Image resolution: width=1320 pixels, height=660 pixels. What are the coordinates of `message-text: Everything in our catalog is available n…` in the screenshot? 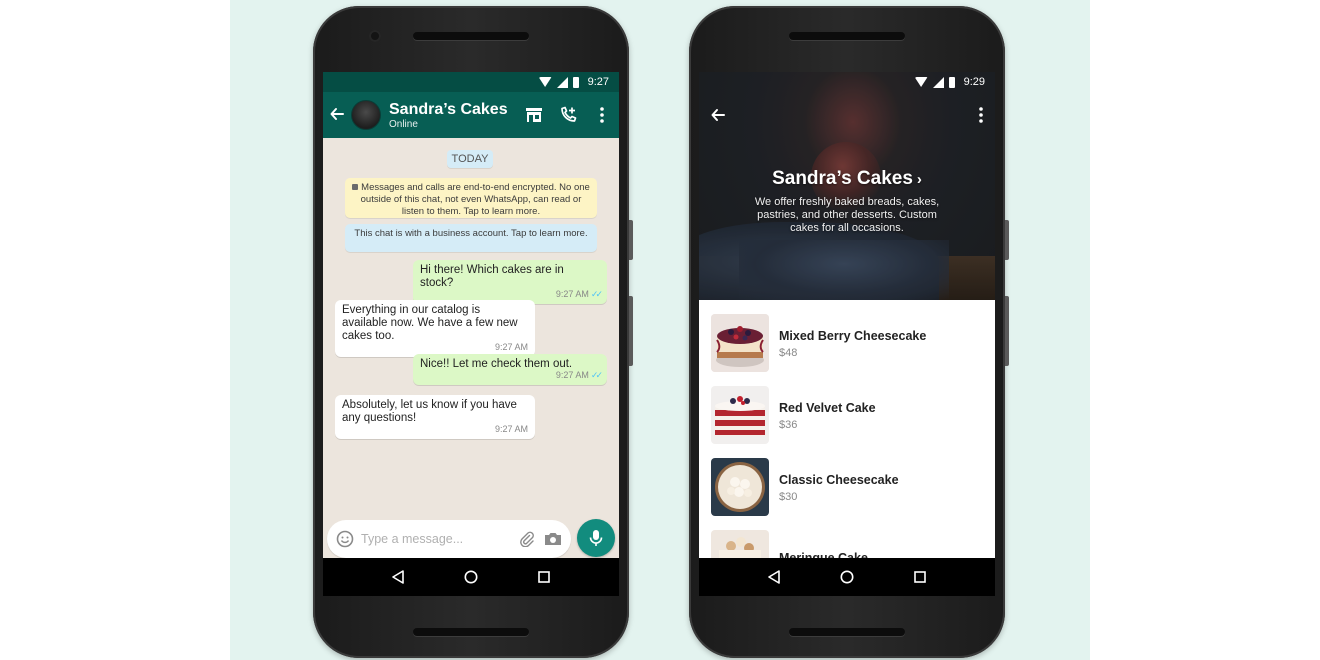 It's located at (430, 323).